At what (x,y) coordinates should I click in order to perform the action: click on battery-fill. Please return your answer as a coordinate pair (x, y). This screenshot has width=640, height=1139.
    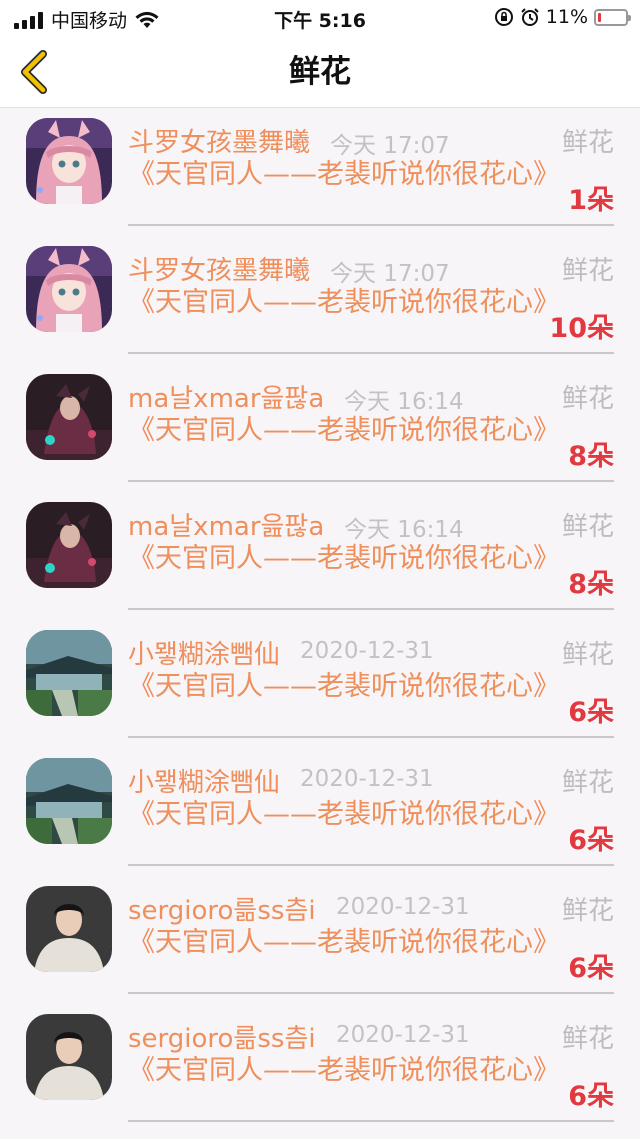
    Looking at the image, I should click on (599, 17).